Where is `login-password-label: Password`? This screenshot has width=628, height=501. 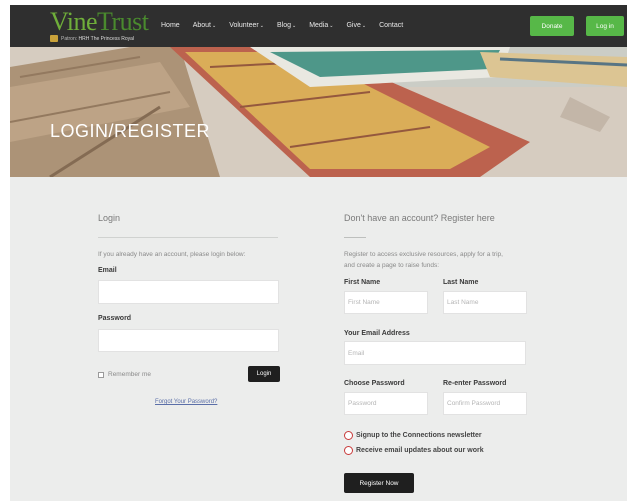
login-password-label: Password is located at coordinates (115, 318).